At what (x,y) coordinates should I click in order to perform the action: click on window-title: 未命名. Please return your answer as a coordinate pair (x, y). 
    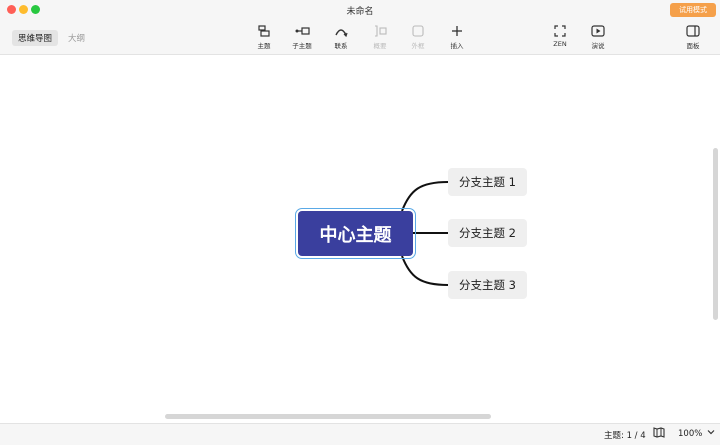
    Looking at the image, I should click on (360, 12).